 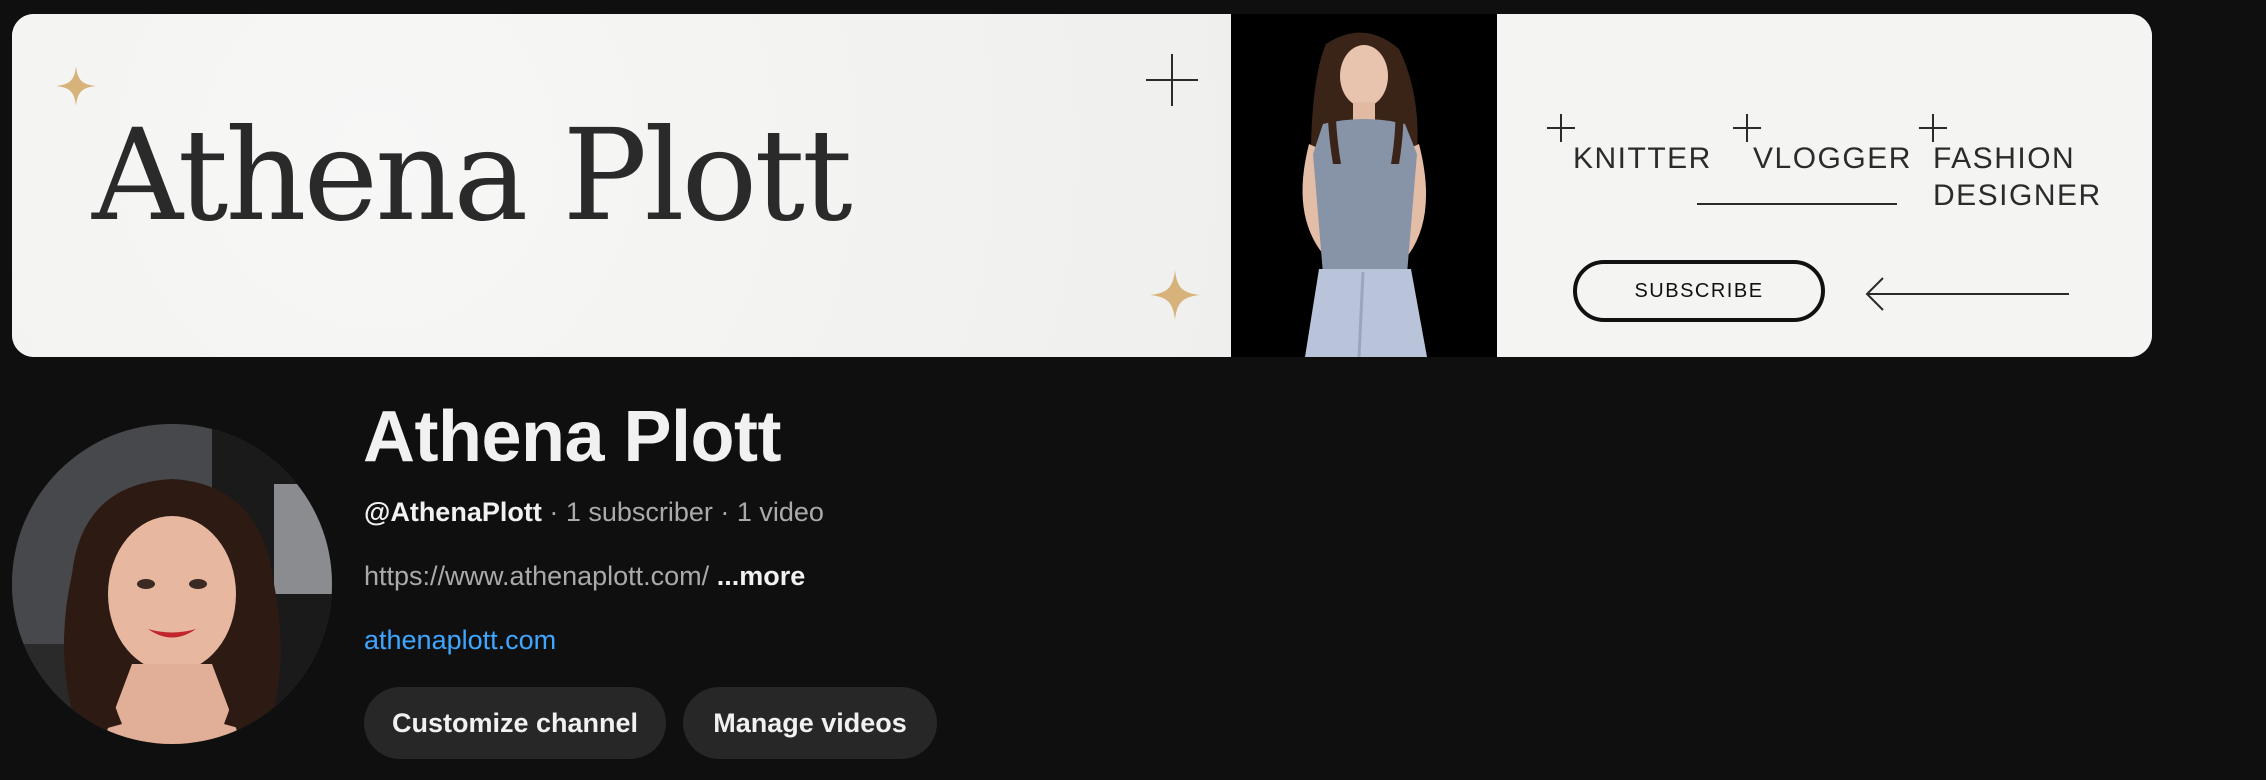 I want to click on role-fashion: FASHION, so click(x=2004, y=158).